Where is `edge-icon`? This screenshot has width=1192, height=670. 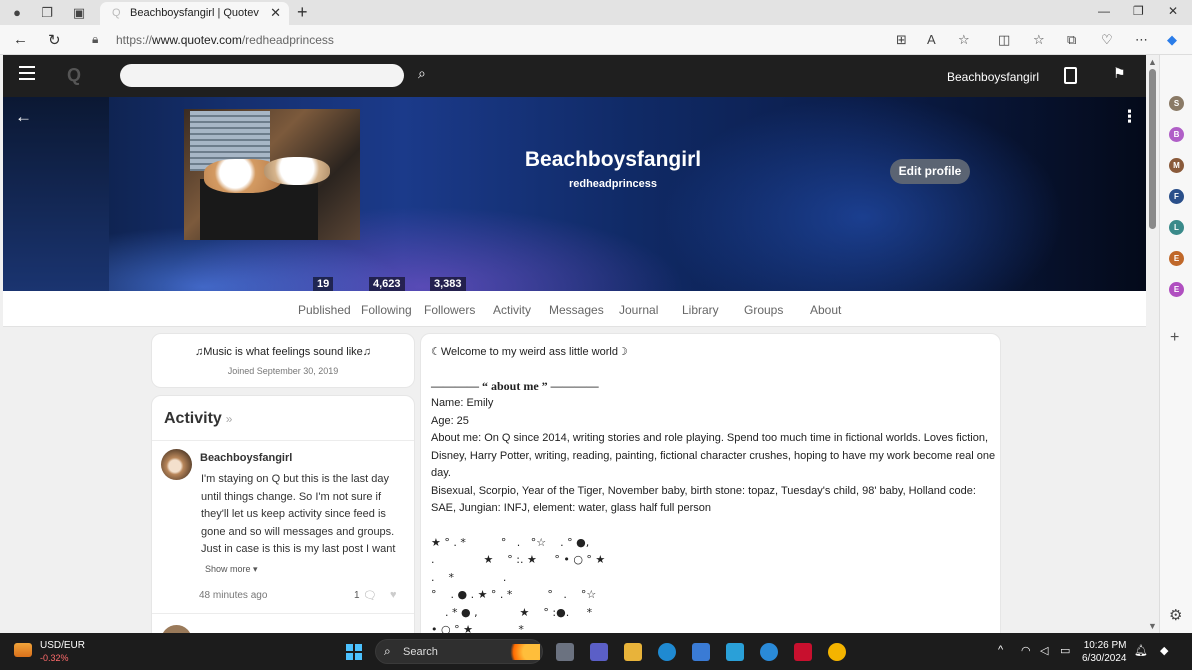
edge-icon is located at coordinates (667, 652).